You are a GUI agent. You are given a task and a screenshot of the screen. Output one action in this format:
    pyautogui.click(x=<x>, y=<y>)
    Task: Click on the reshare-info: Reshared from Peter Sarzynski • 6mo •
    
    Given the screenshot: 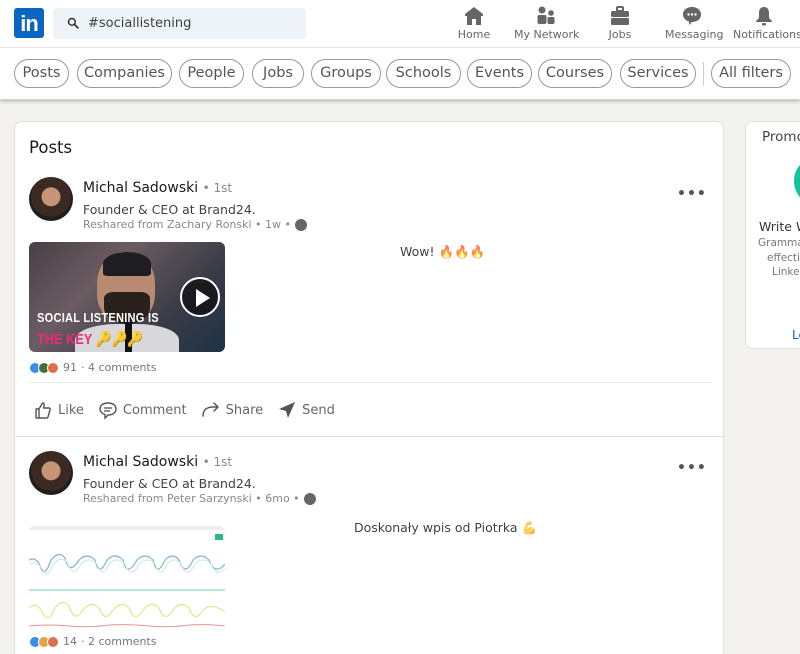 What is the action you would take?
    pyautogui.click(x=191, y=498)
    